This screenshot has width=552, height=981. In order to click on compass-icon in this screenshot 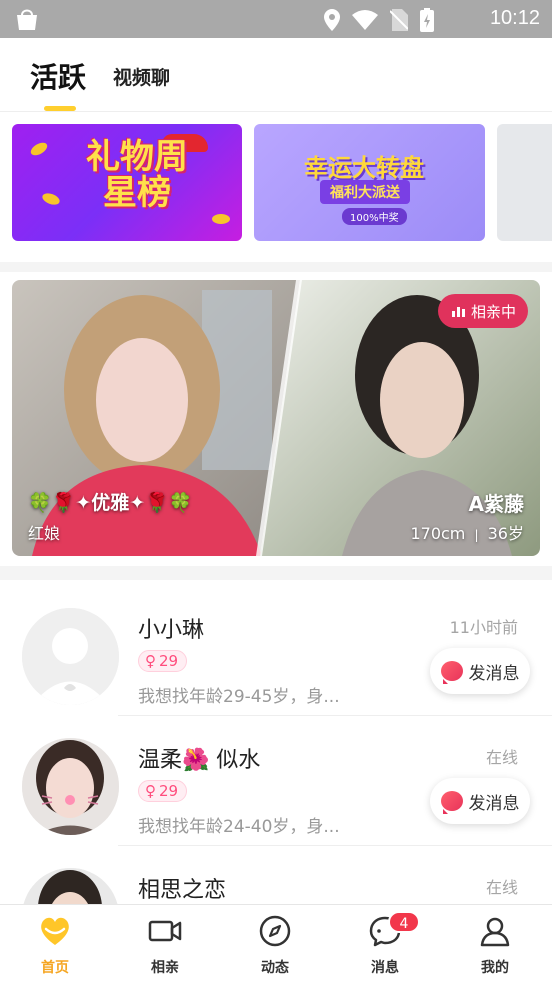, I will do `click(275, 931)`.